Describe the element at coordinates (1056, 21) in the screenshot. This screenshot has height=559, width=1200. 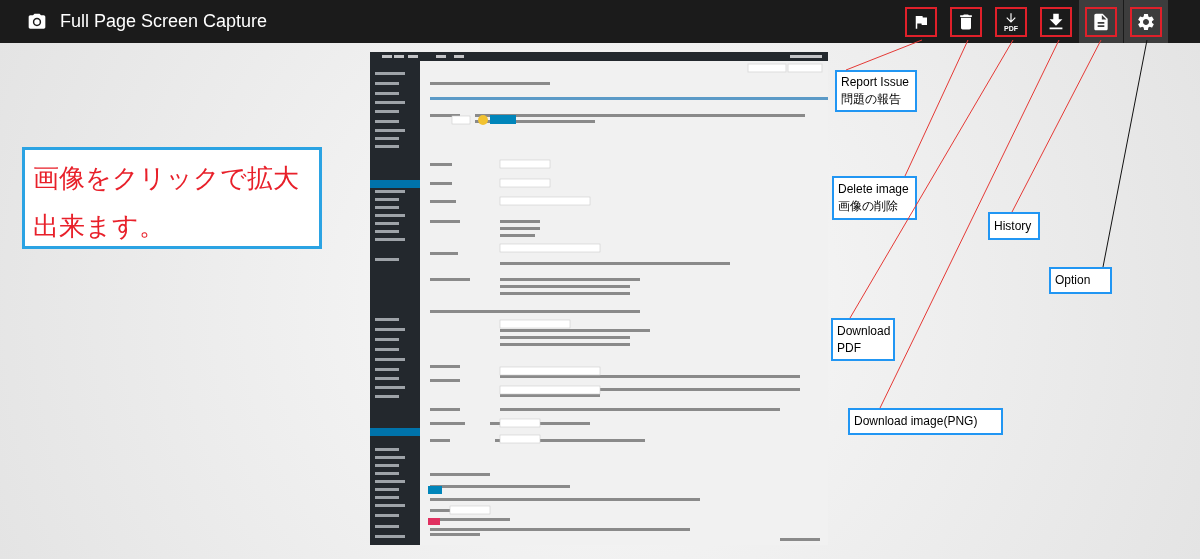
I see `download-button` at that location.